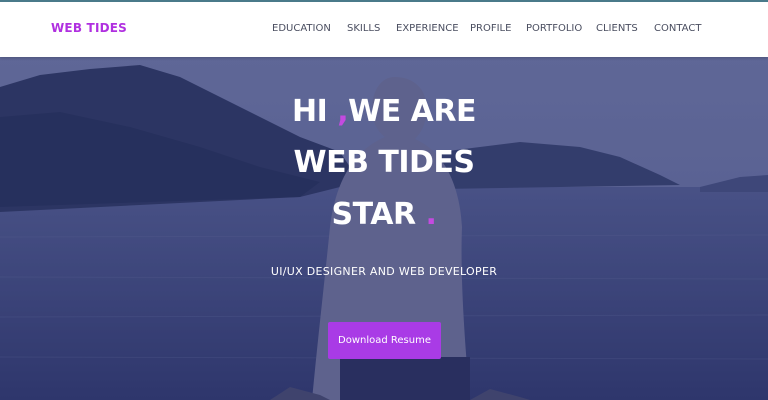 This screenshot has width=768, height=400. Describe the element at coordinates (427, 28) in the screenshot. I see `nav-link-experience: EXPERIENCE` at that location.